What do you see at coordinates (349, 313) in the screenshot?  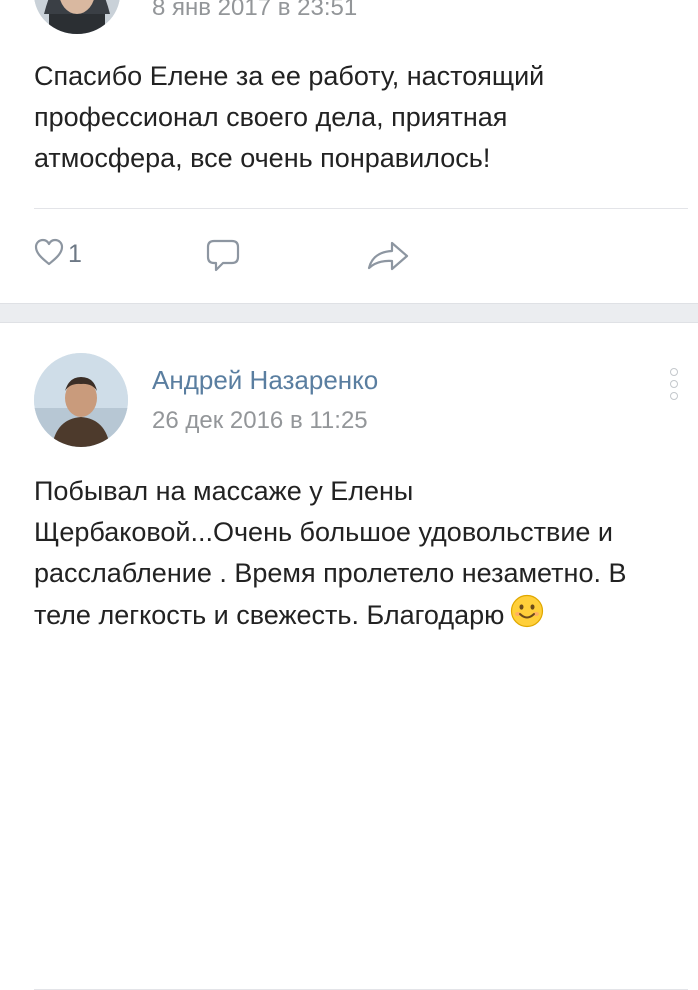 I see `post-separator` at bounding box center [349, 313].